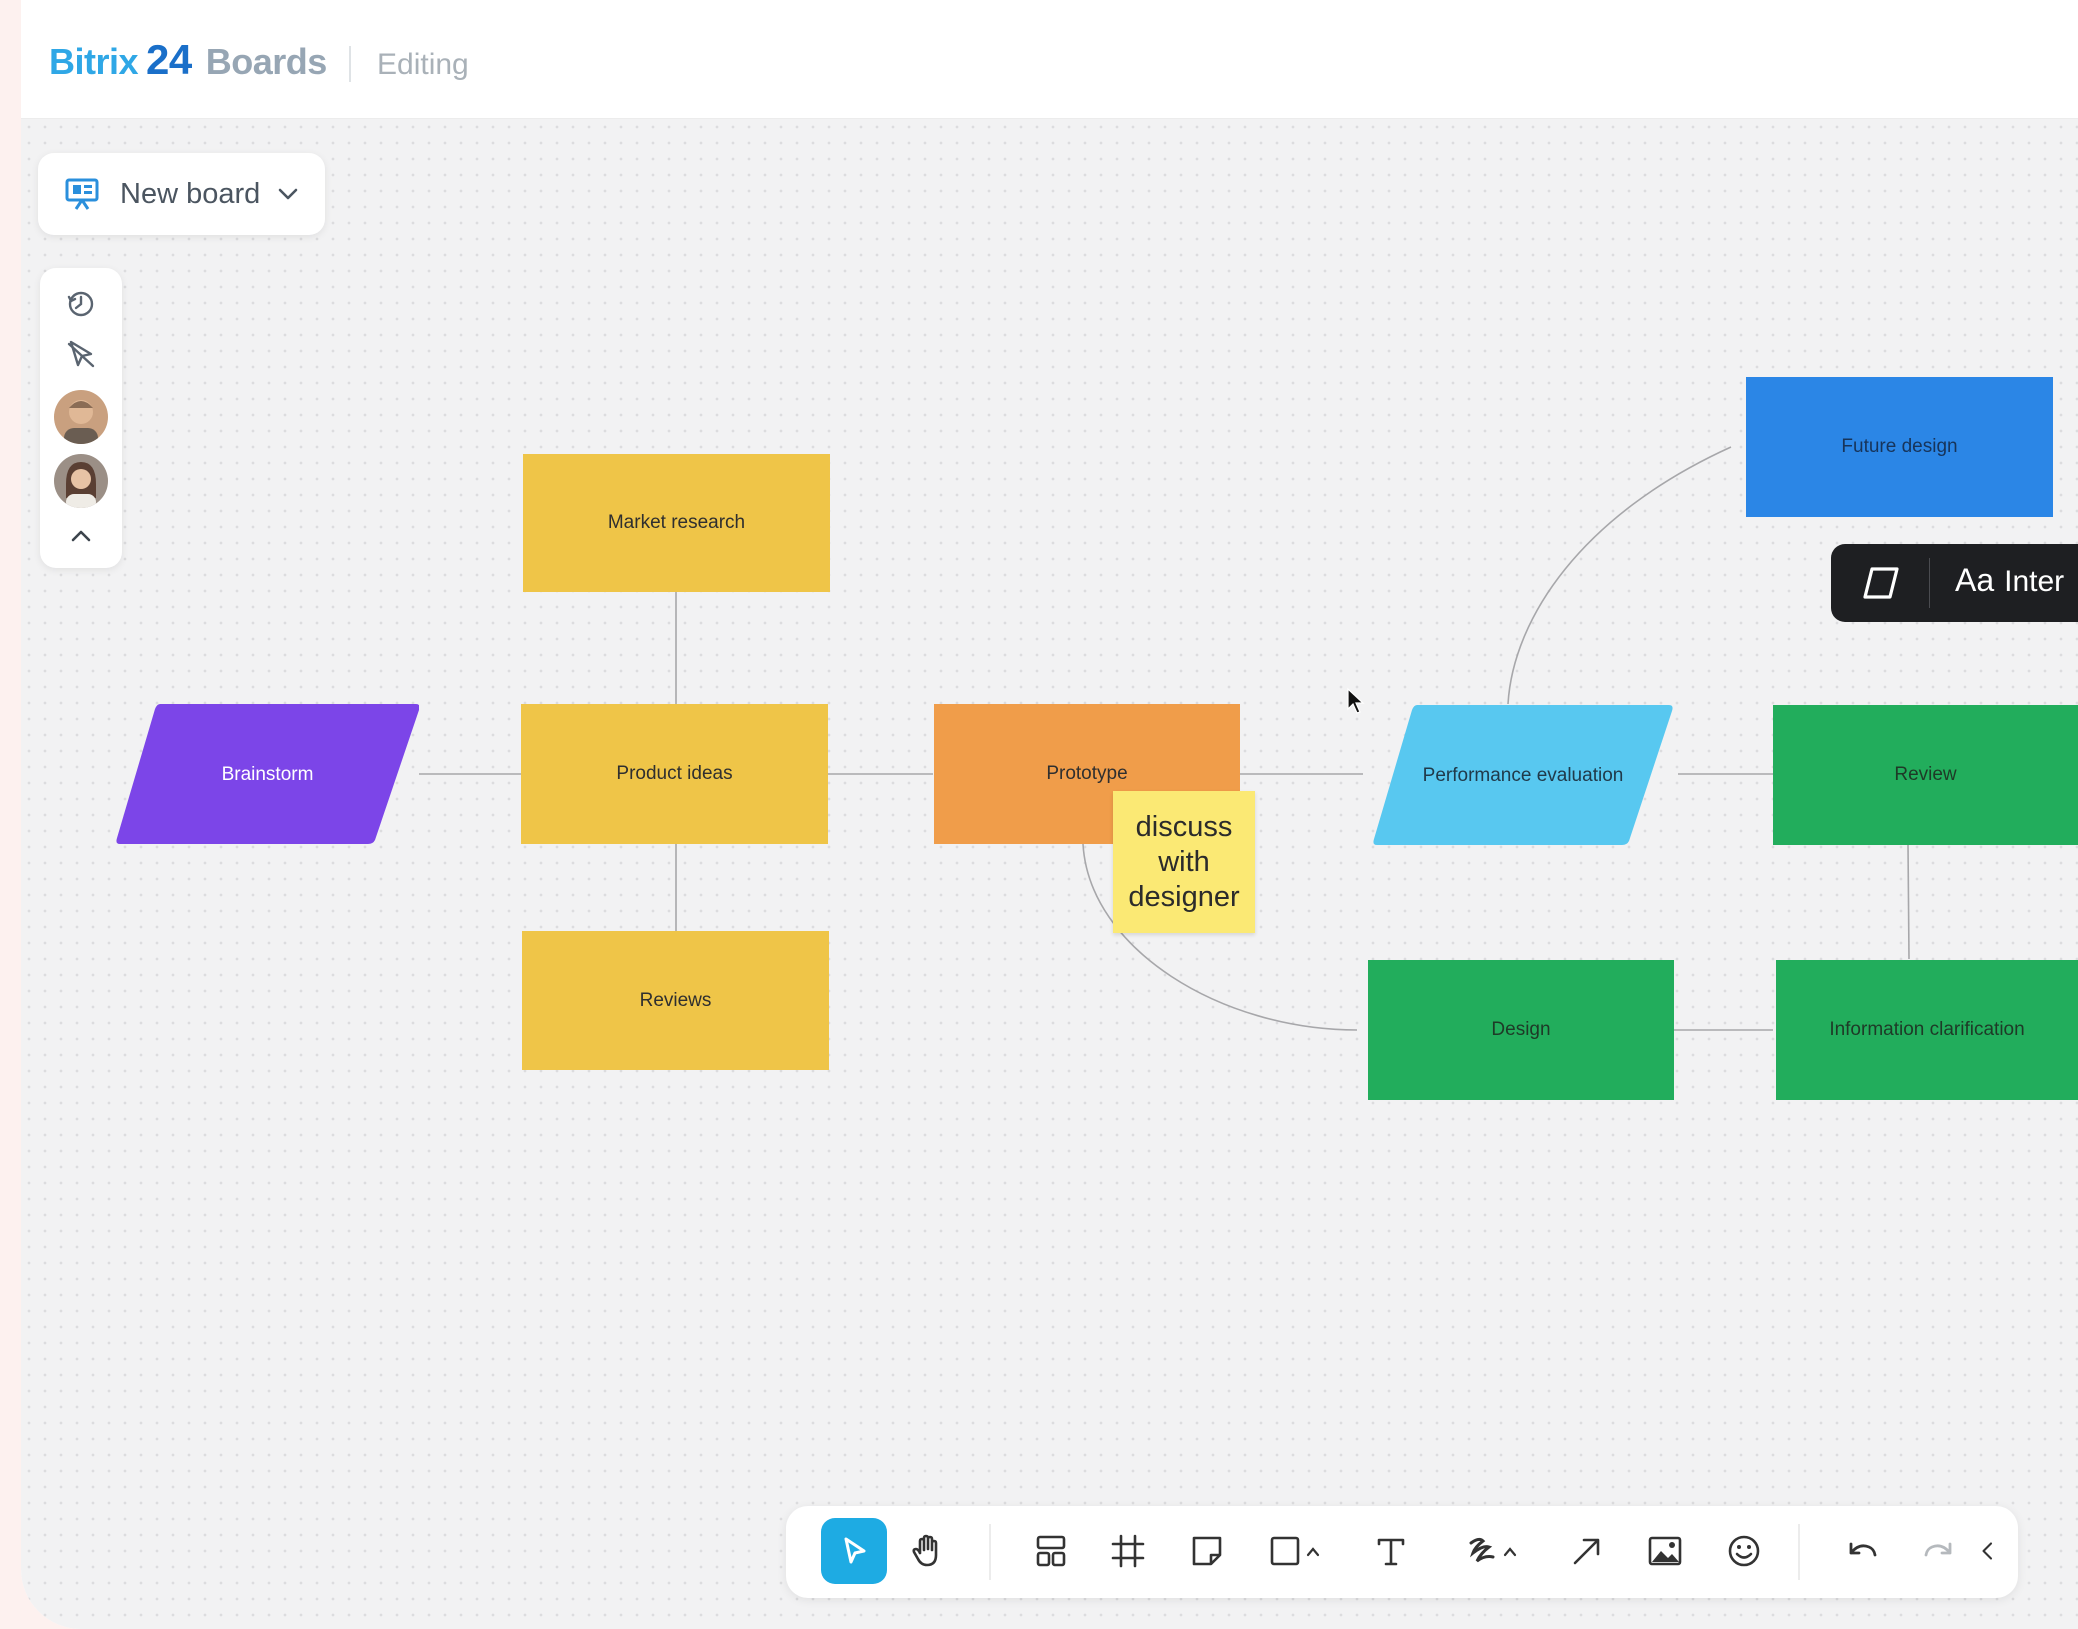 The image size is (2078, 1629). What do you see at coordinates (82, 194) in the screenshot?
I see `presentation-board-icon` at bounding box center [82, 194].